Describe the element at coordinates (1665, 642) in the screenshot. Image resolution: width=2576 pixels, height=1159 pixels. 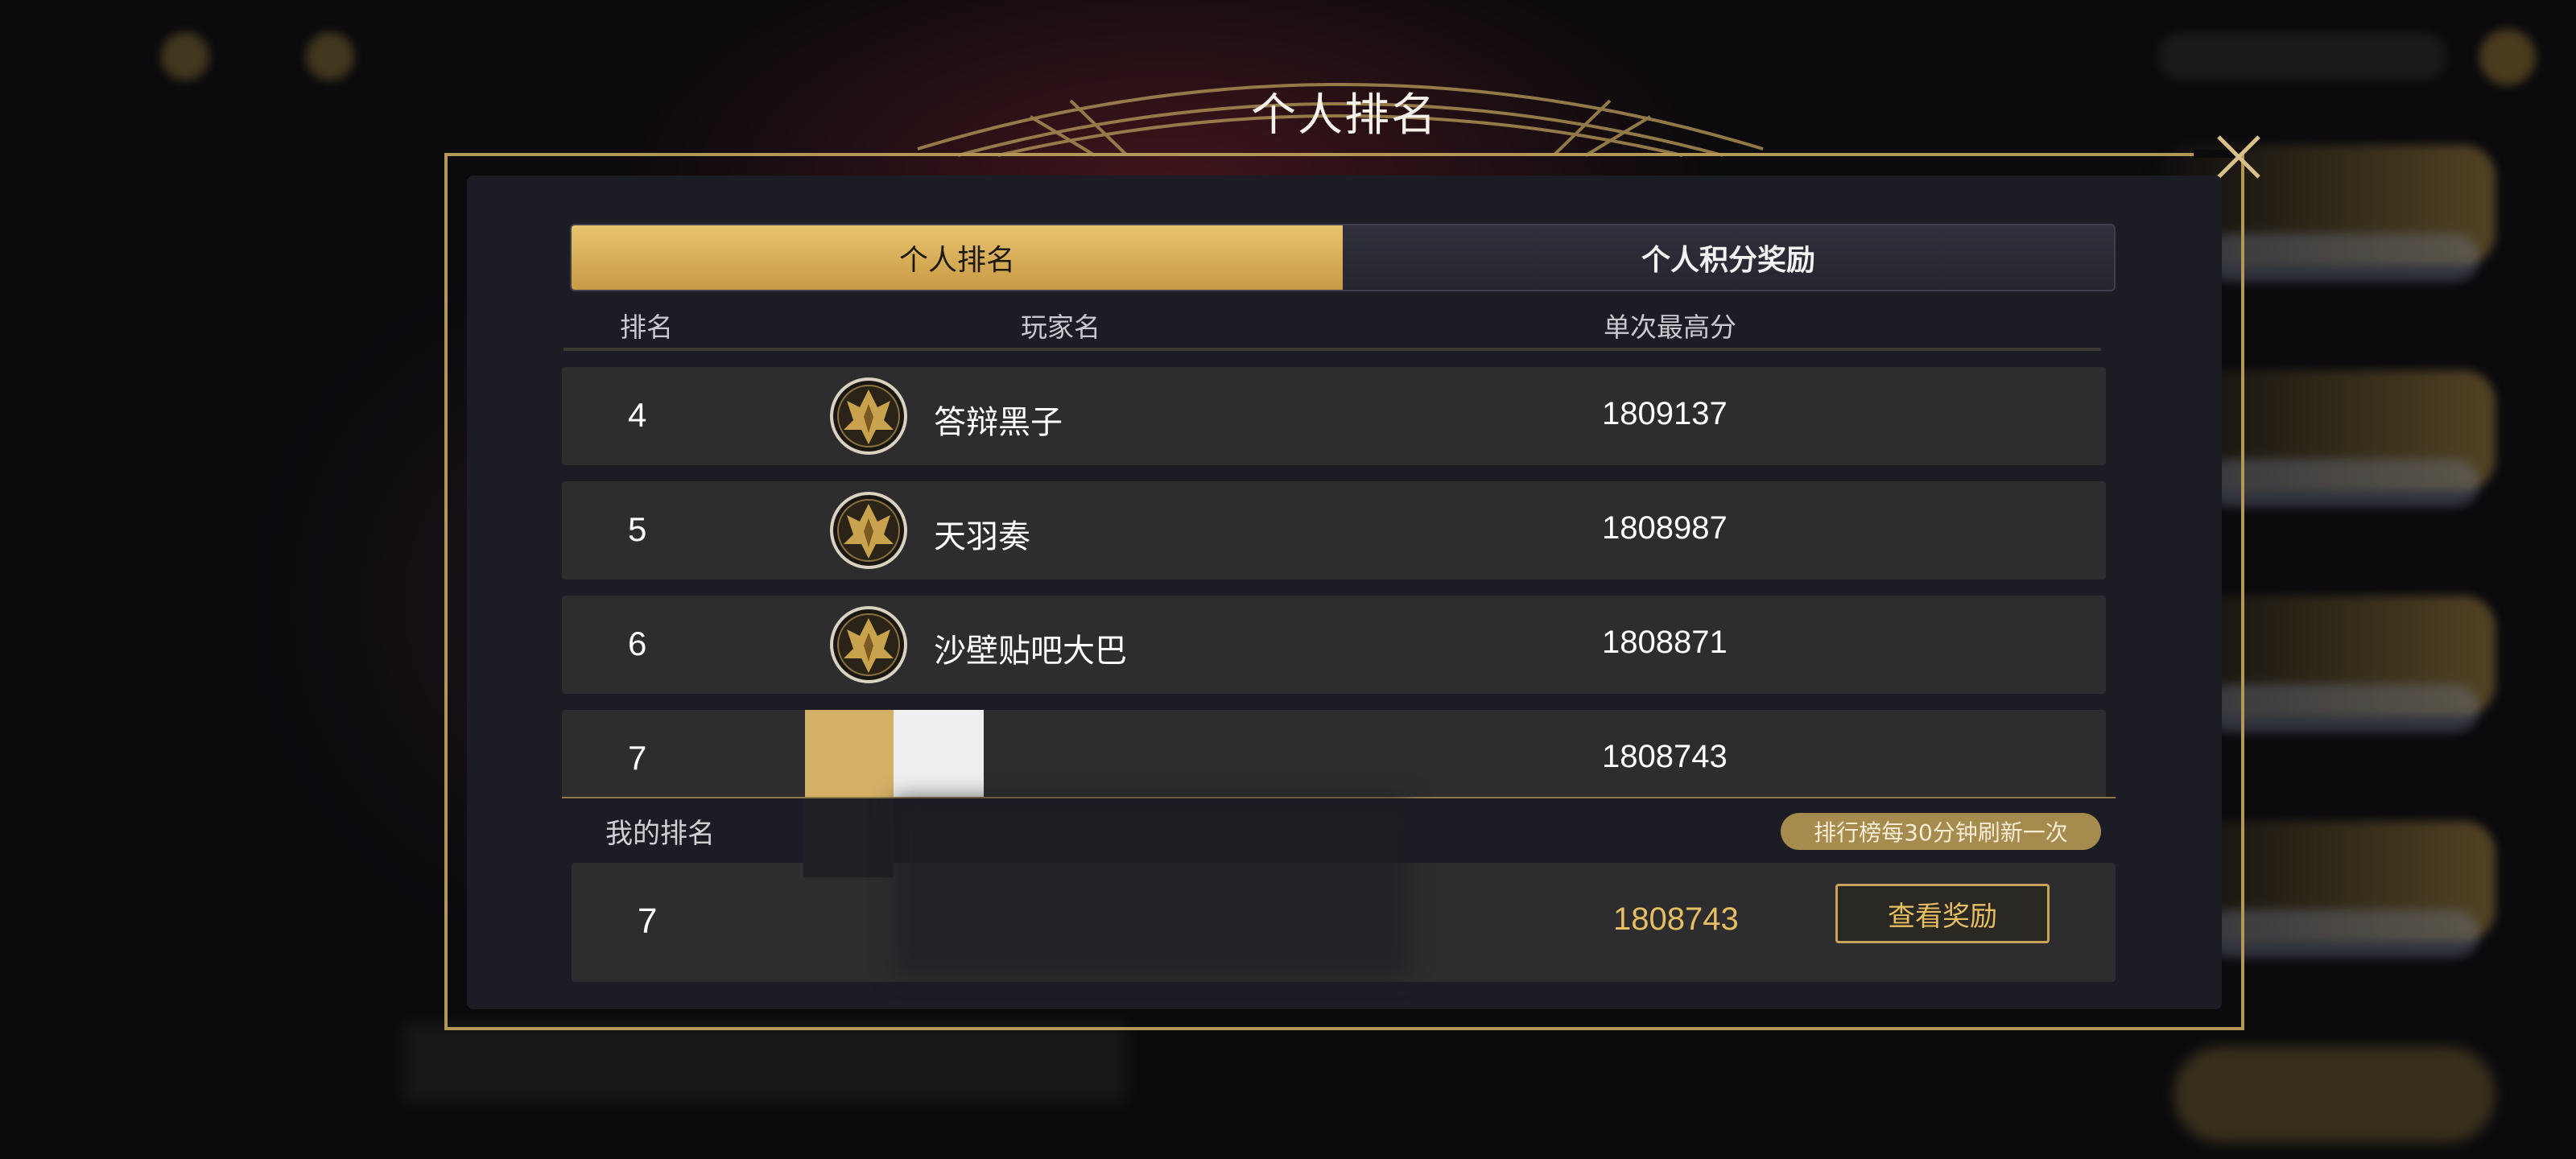
I see `row-score: 1808871` at that location.